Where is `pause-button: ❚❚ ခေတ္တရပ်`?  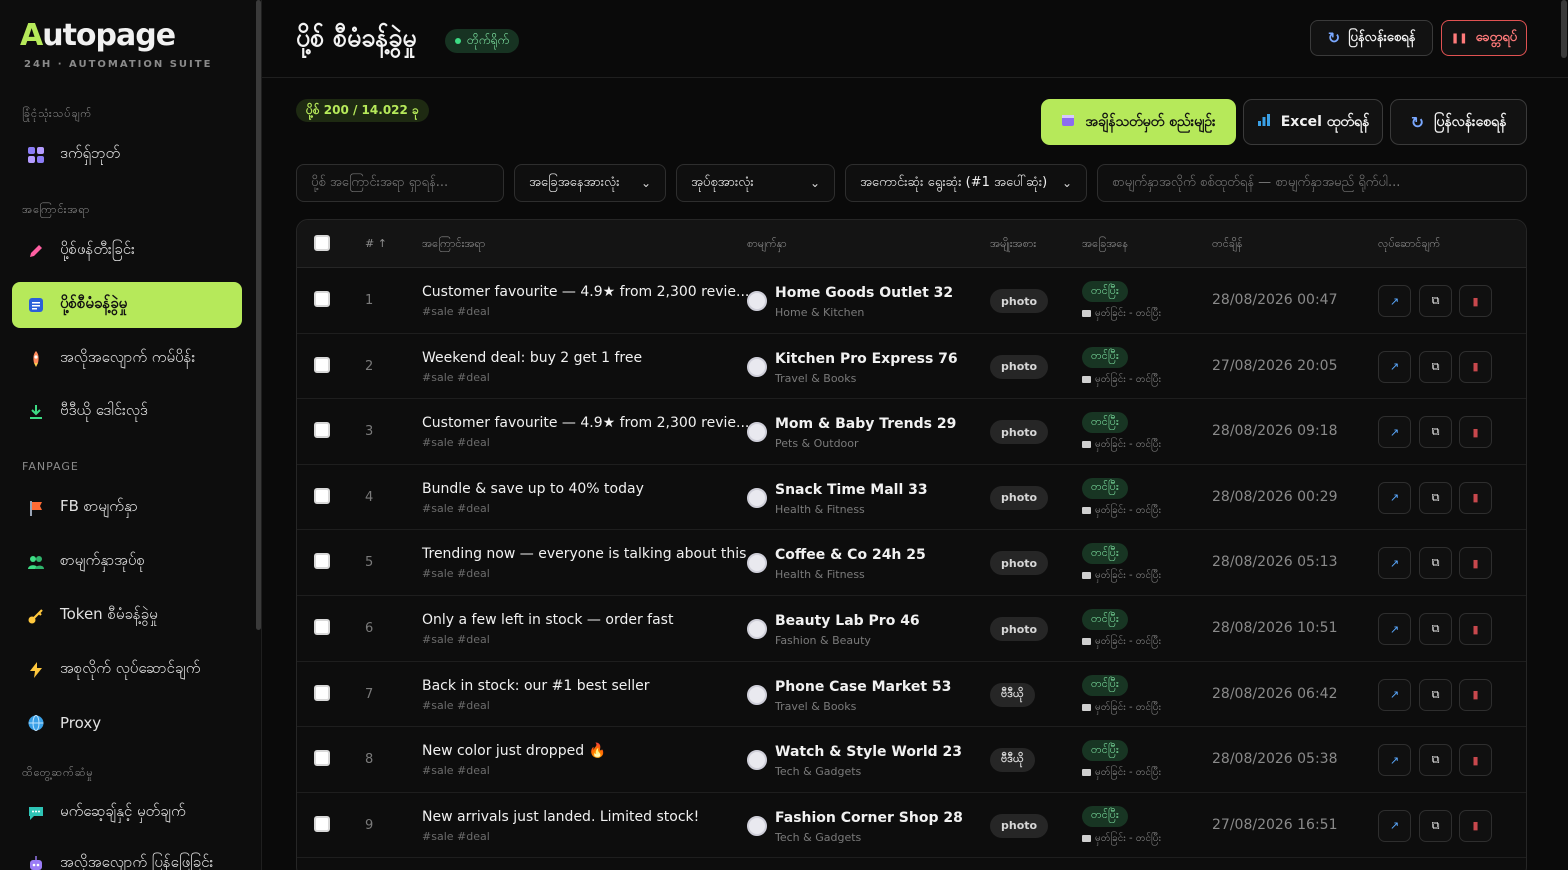 pause-button: ❚❚ ခေတ္တရပ် is located at coordinates (1484, 38).